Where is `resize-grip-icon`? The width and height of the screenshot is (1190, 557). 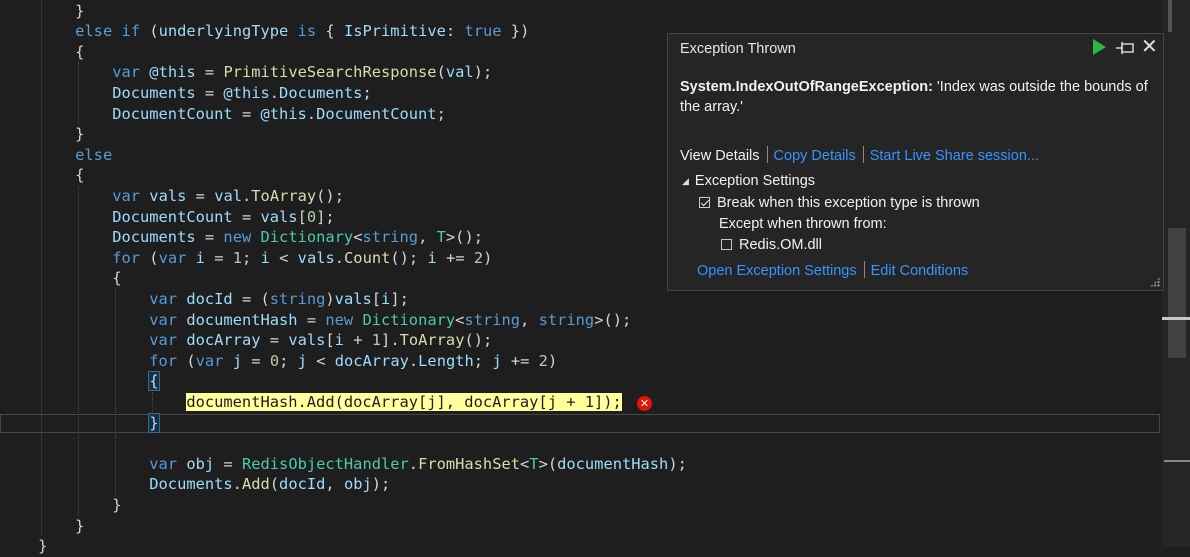
resize-grip-icon is located at coordinates (1155, 282).